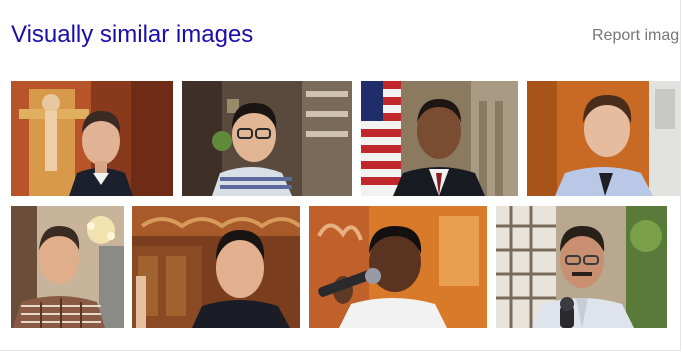 The width and height of the screenshot is (682, 352). I want to click on similar-image-6-photo, so click(216, 267).